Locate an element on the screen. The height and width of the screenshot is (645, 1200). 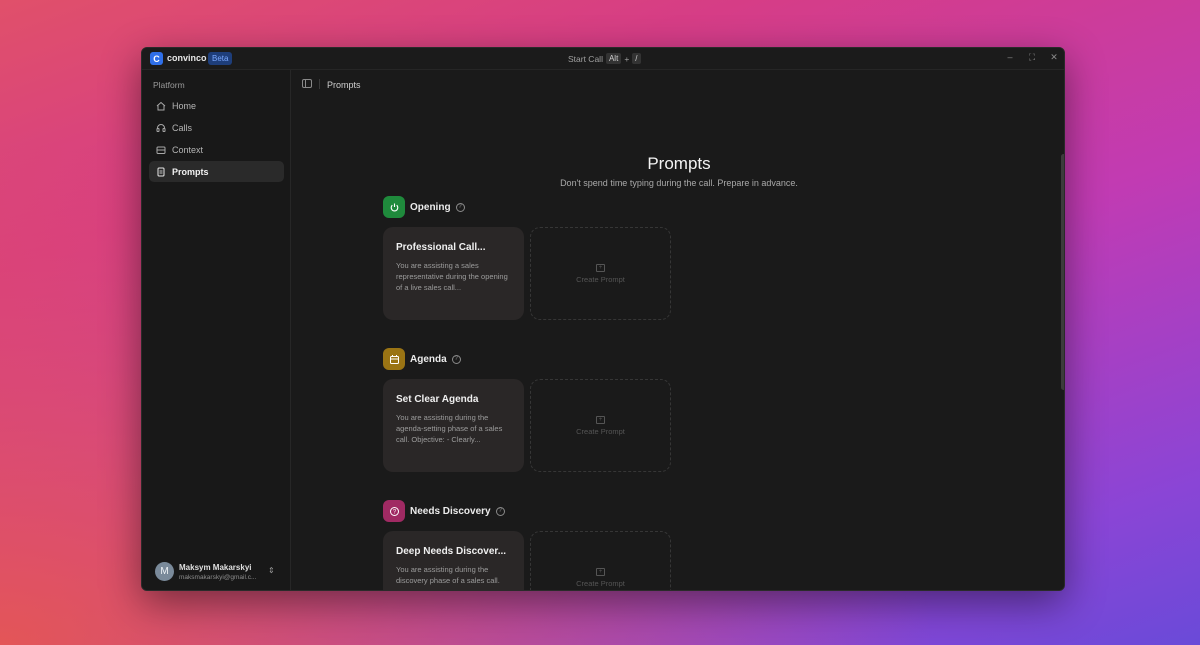
sidebar-toggle-icon is located at coordinates (307, 83).